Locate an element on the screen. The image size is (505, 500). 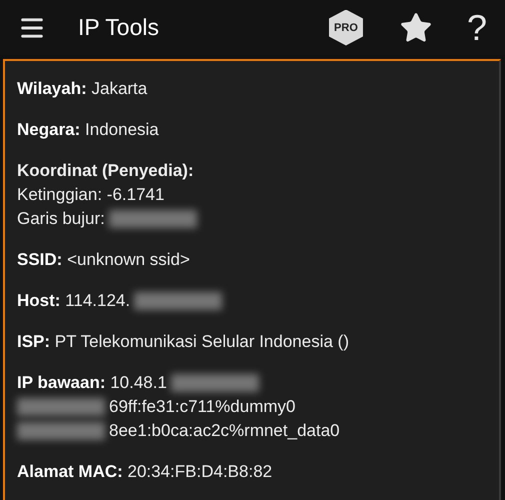
info-text: IP bawaan: 10.48.1 is located at coordinates (92, 383).